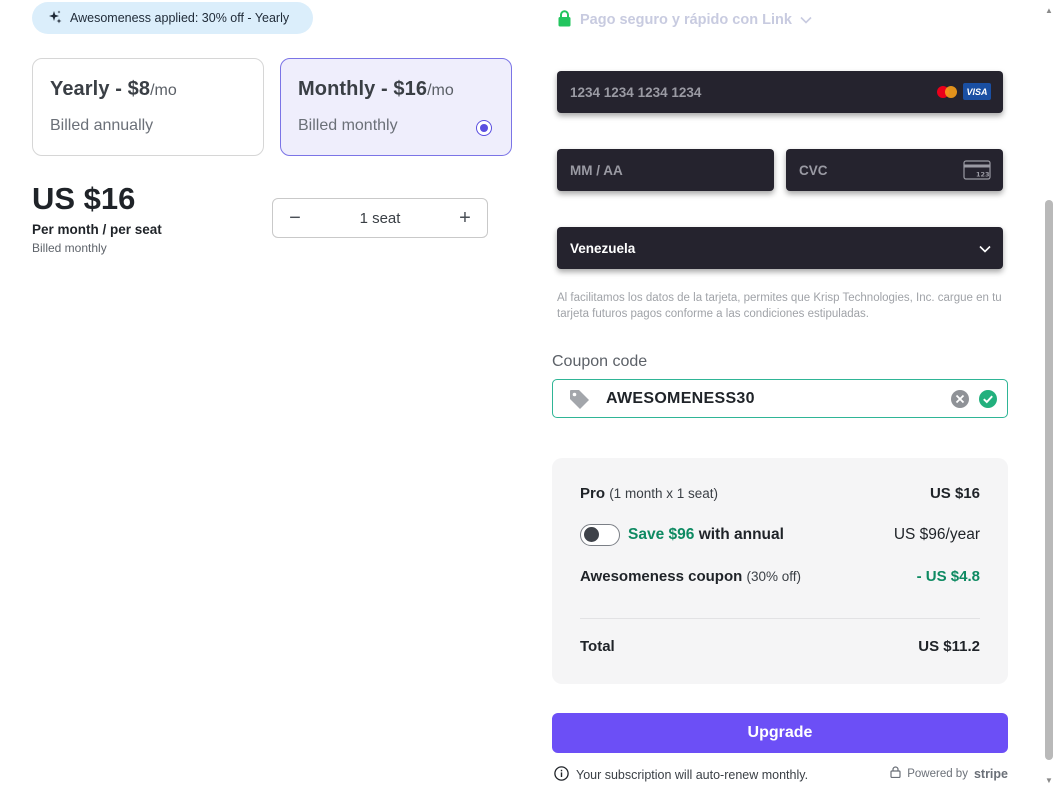 The image size is (1055, 789). What do you see at coordinates (960, 401) in the screenshot?
I see `clear-icon` at bounding box center [960, 401].